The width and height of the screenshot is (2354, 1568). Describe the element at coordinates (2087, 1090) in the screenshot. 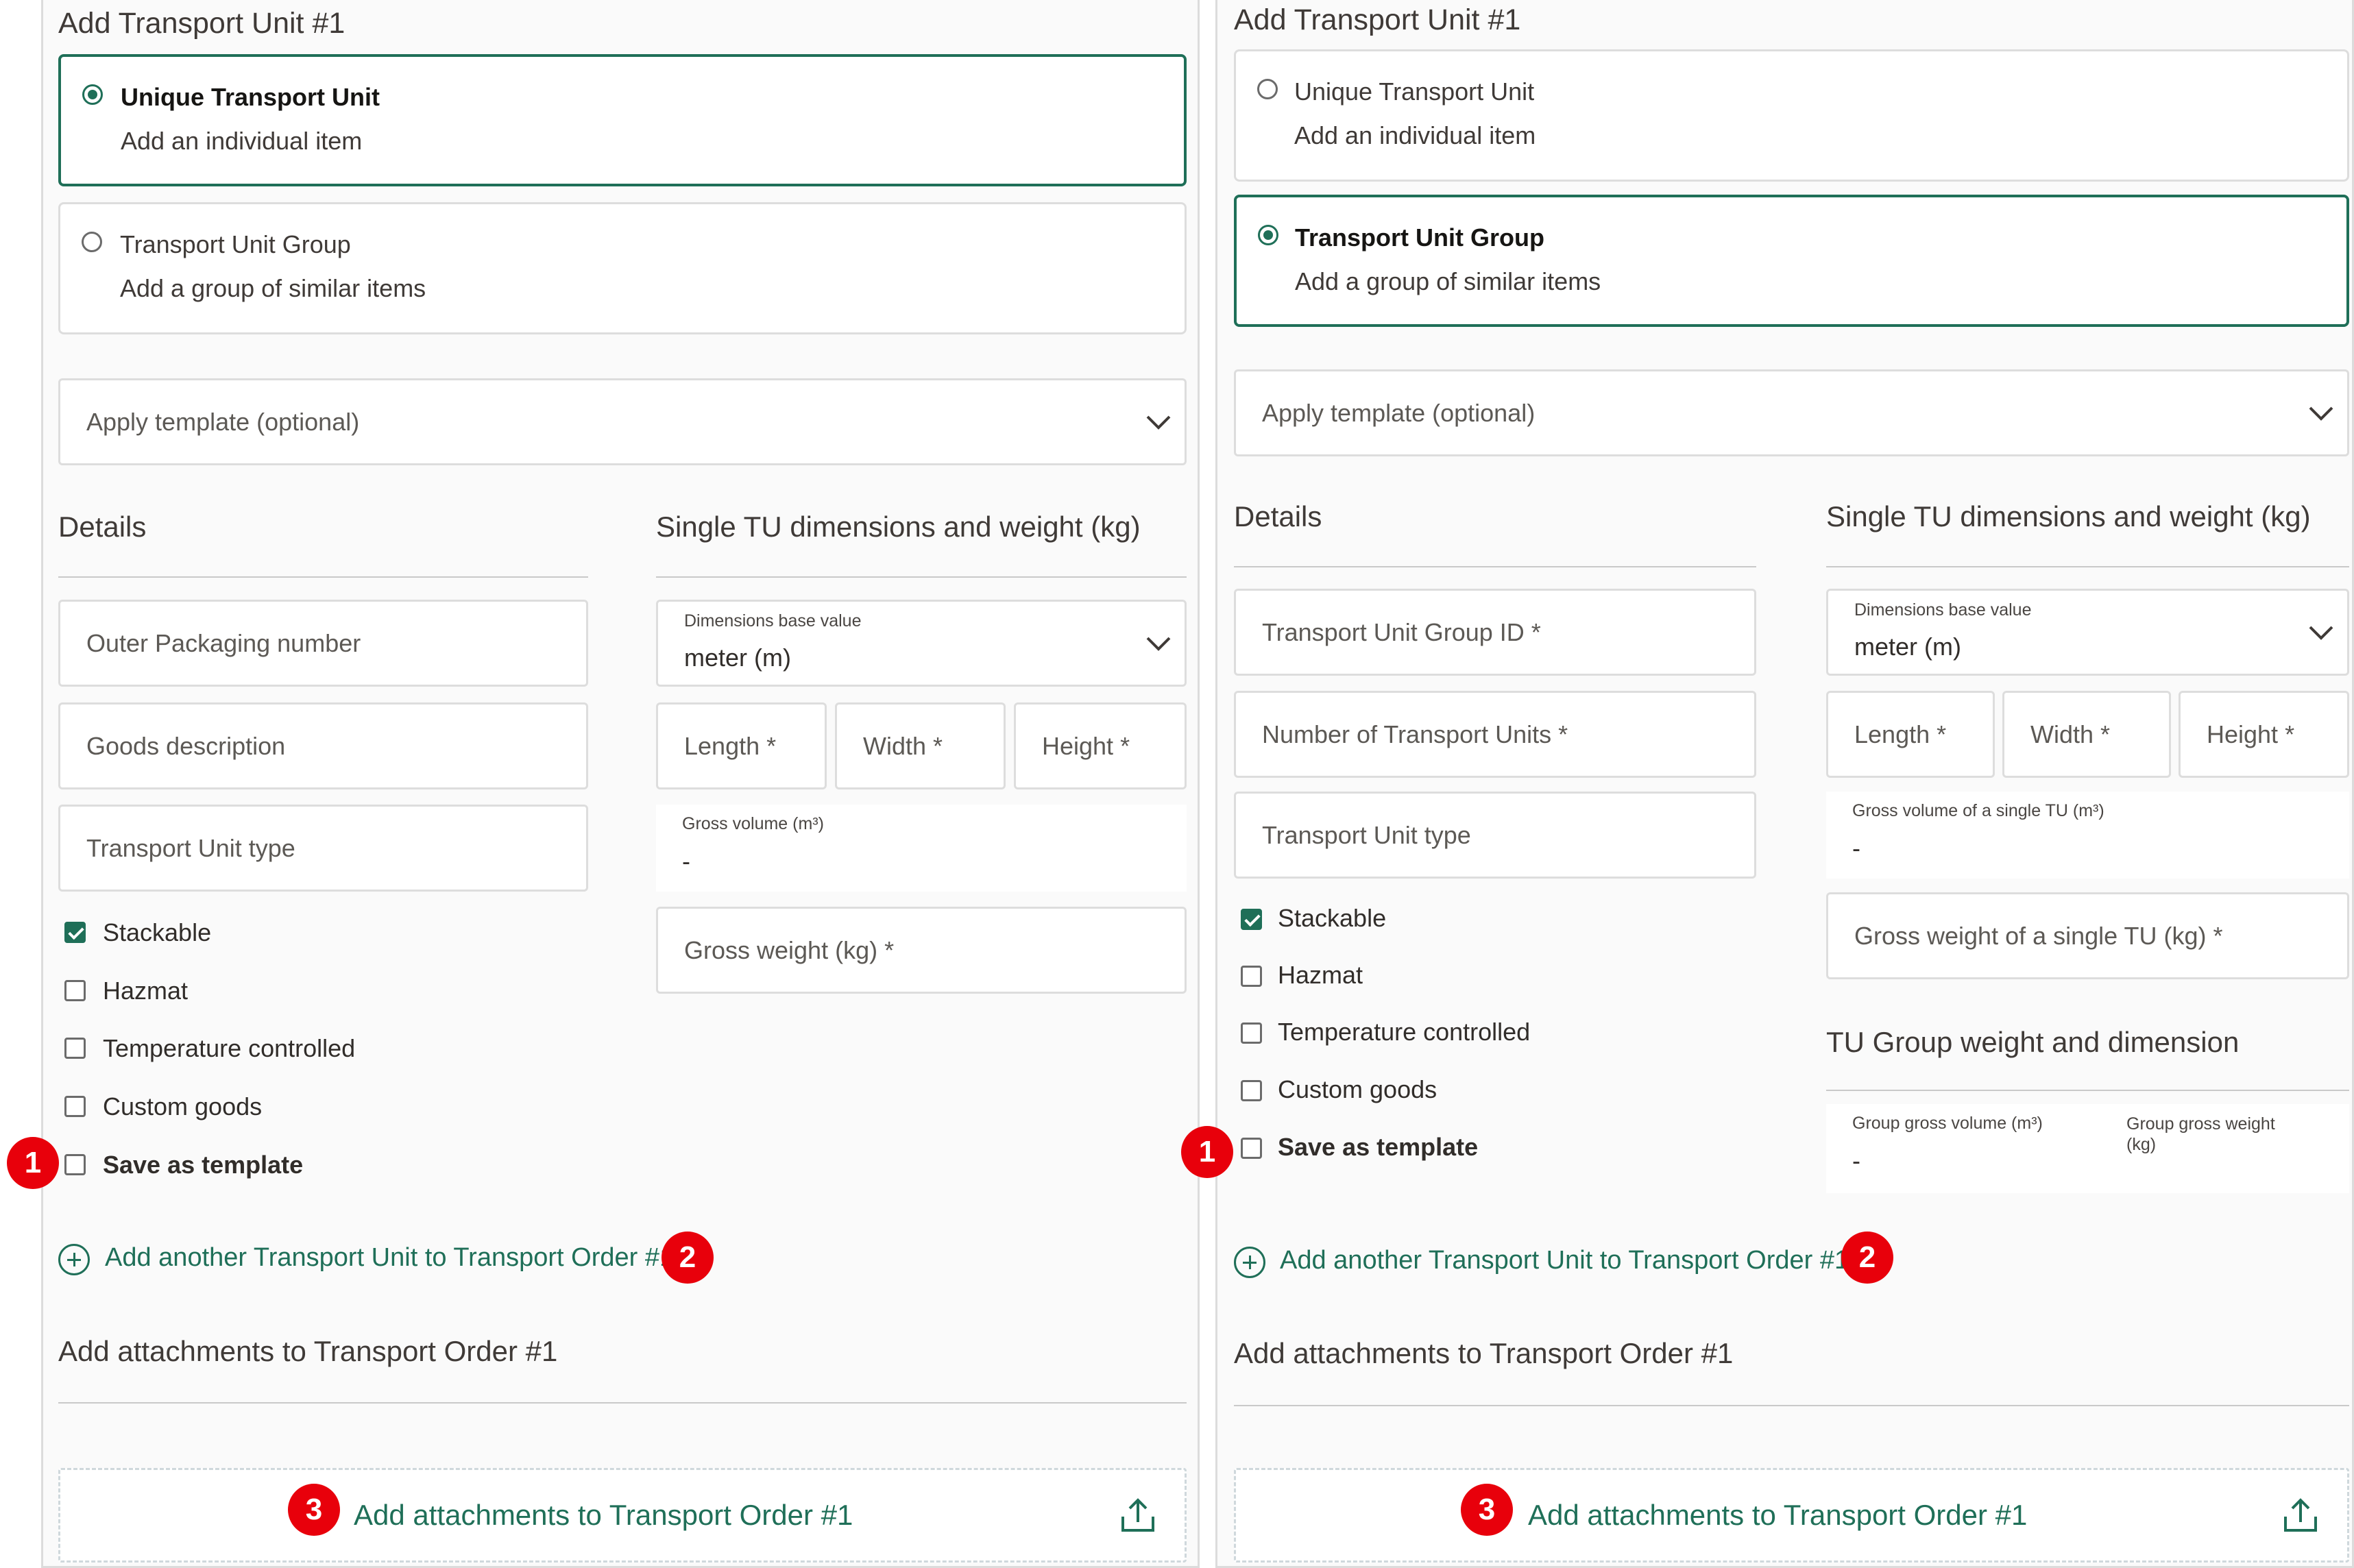

I see `group-divider` at that location.